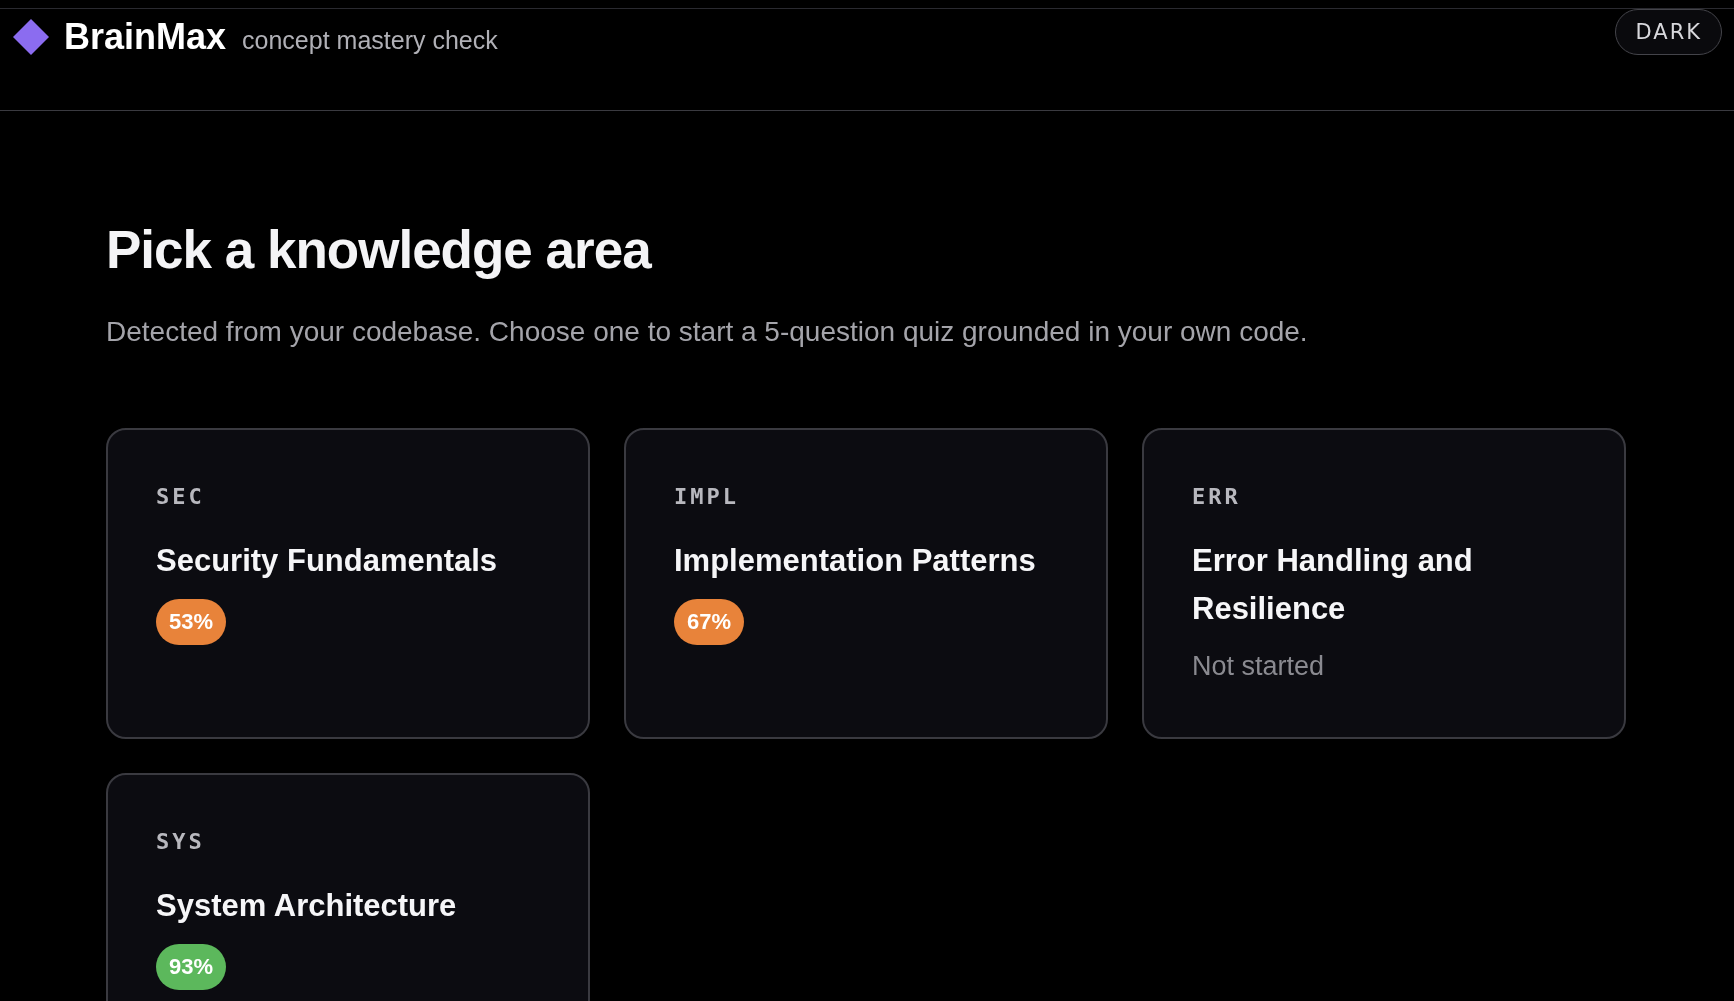 This screenshot has width=1734, height=1001. What do you see at coordinates (379, 249) in the screenshot?
I see `page-heading: Pick a knowledge area` at bounding box center [379, 249].